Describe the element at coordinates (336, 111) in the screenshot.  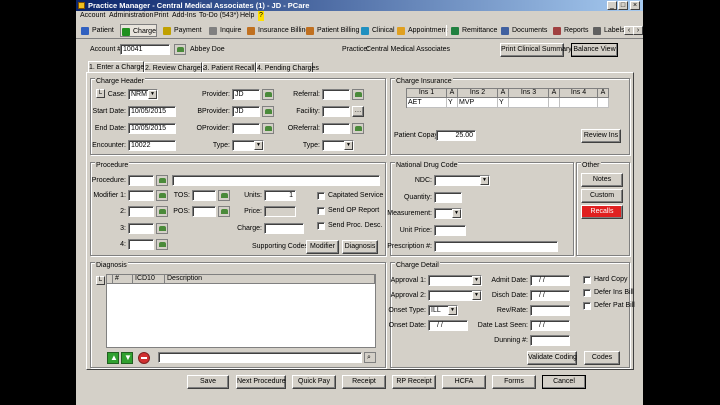
I see `facility-field` at that location.